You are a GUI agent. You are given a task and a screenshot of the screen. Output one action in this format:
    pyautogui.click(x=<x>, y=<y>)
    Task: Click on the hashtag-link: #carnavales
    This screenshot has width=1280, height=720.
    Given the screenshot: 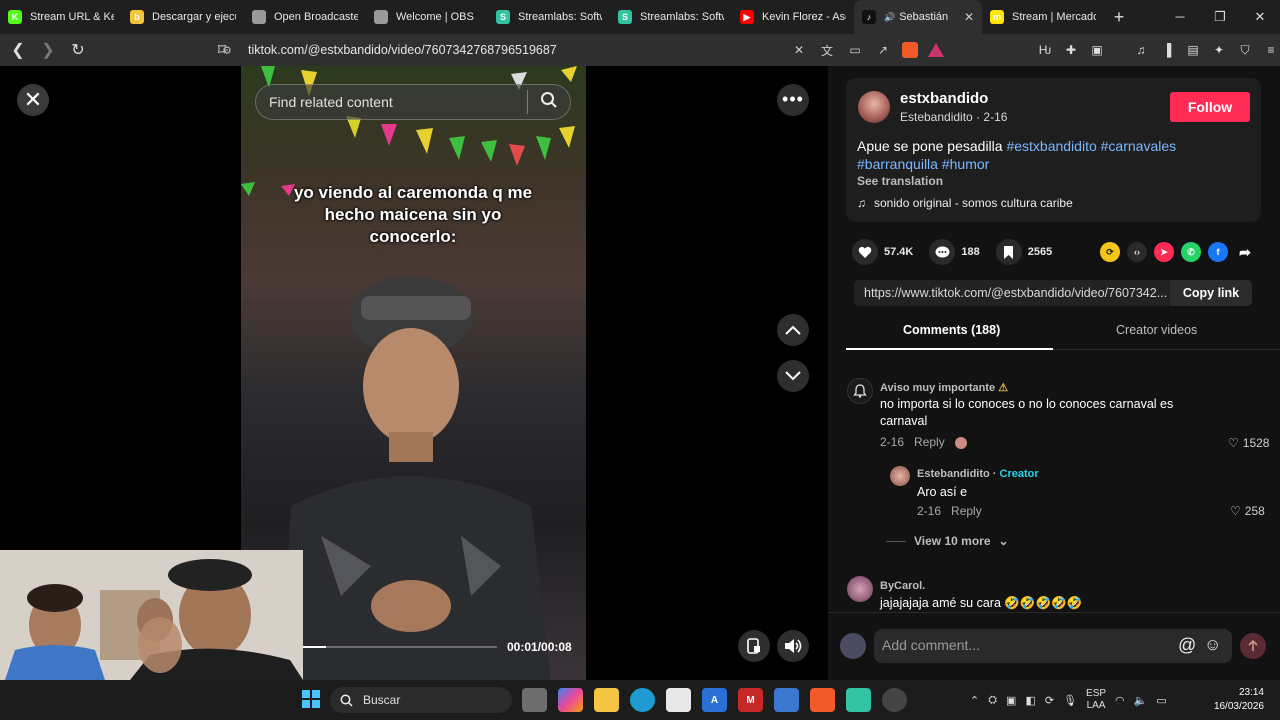 What is the action you would take?
    pyautogui.click(x=1139, y=146)
    